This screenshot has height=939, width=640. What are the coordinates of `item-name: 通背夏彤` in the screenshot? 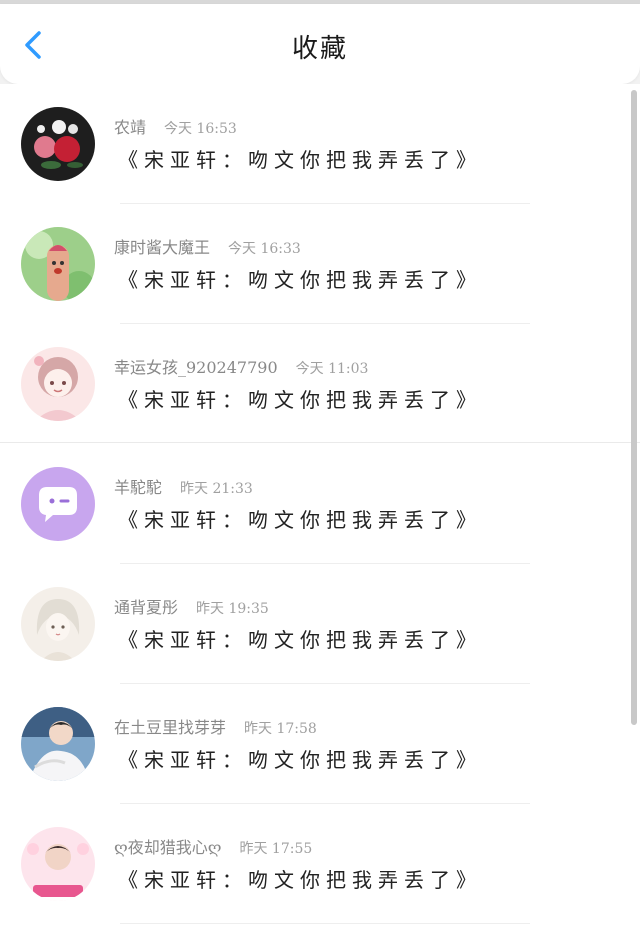 It's located at (146, 607).